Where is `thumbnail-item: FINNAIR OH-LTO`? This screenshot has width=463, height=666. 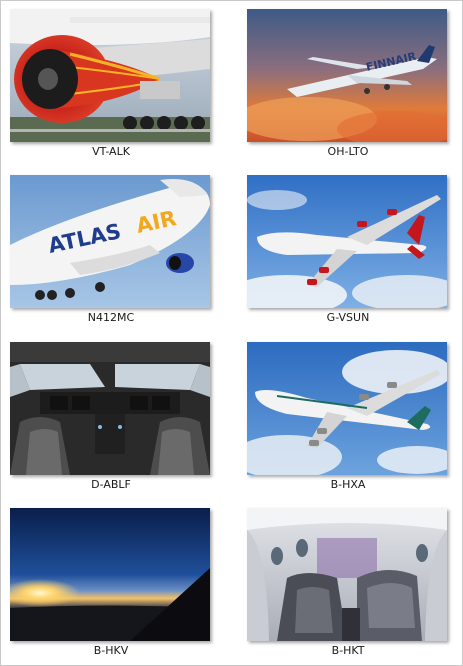
thumbnail-item: FINNAIR OH-LTO is located at coordinates (351, 81).